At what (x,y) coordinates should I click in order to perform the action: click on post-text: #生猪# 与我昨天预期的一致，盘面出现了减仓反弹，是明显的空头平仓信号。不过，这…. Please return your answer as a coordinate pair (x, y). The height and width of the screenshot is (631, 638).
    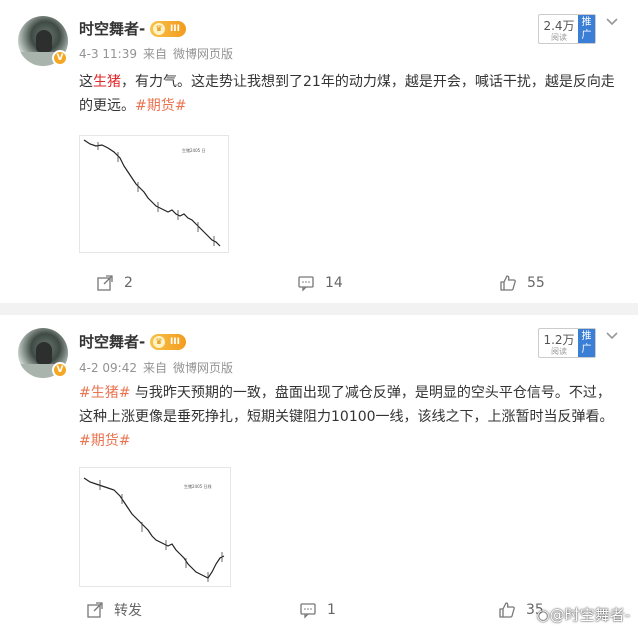
    Looking at the image, I should click on (349, 417).